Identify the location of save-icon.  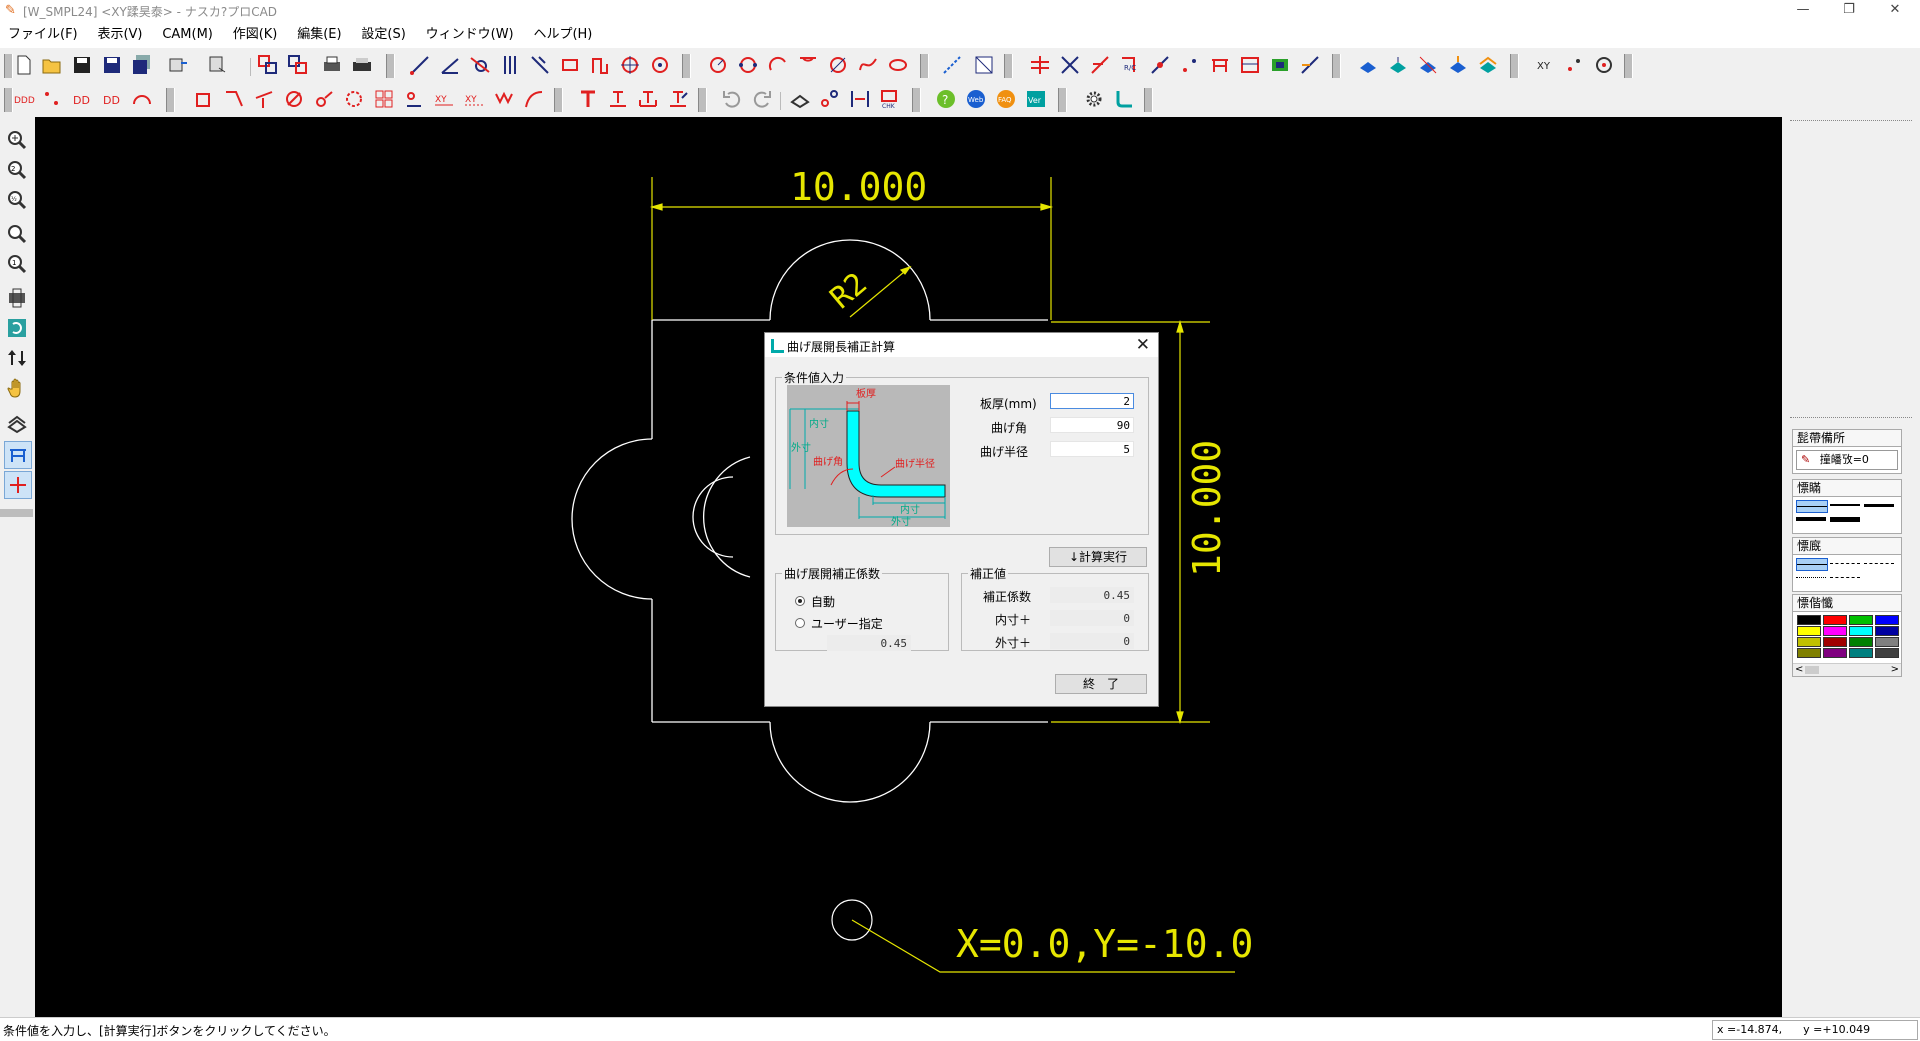
(82, 65).